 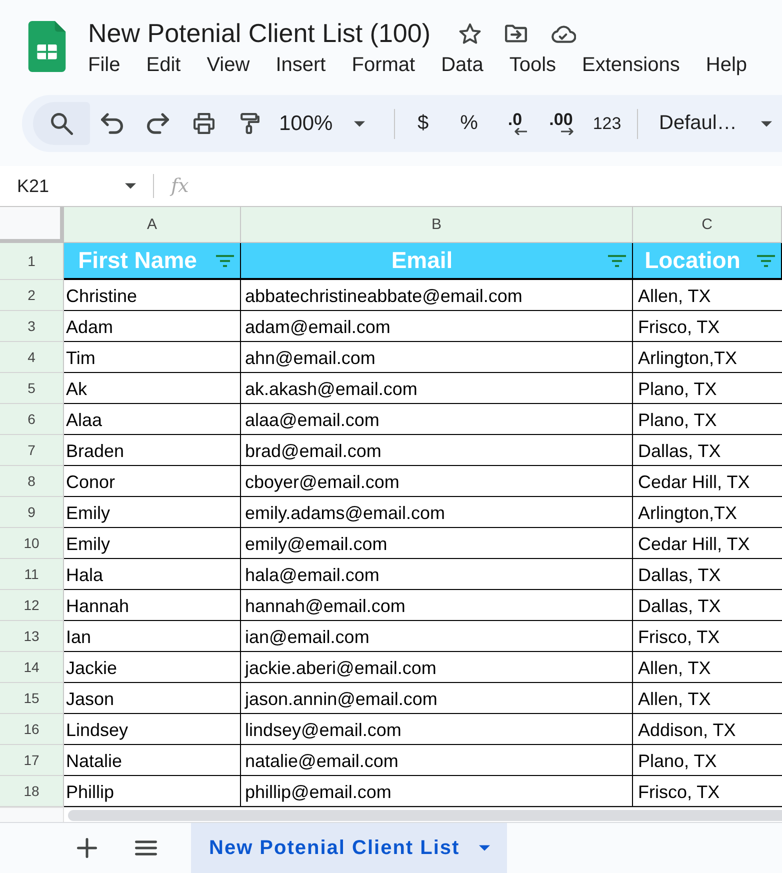 What do you see at coordinates (152, 698) in the screenshot?
I see `table-cell: Jason` at bounding box center [152, 698].